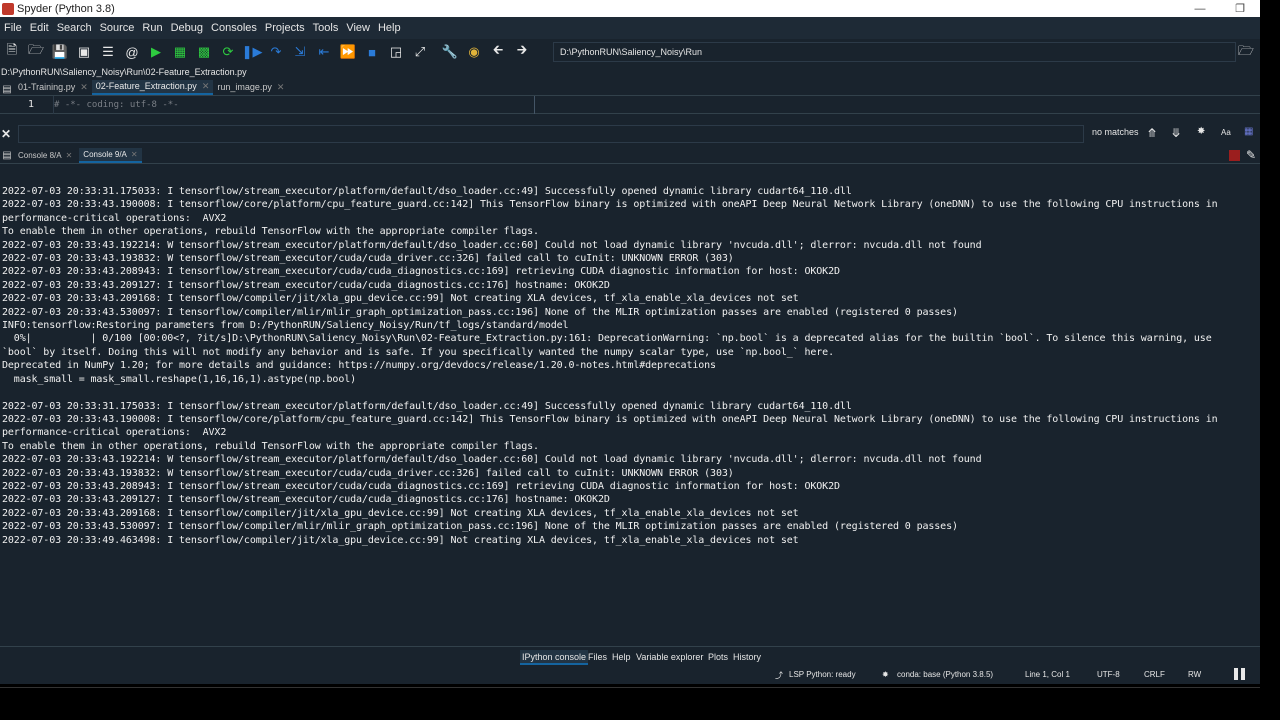  What do you see at coordinates (7, 155) in the screenshot?
I see `console-tab-list-icon: ▤` at bounding box center [7, 155].